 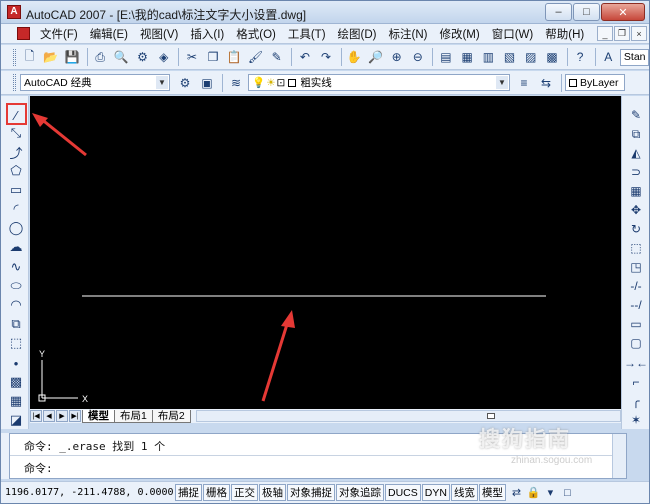 I want to click on osnap-toggle: 对象捕捉, so click(x=311, y=492).